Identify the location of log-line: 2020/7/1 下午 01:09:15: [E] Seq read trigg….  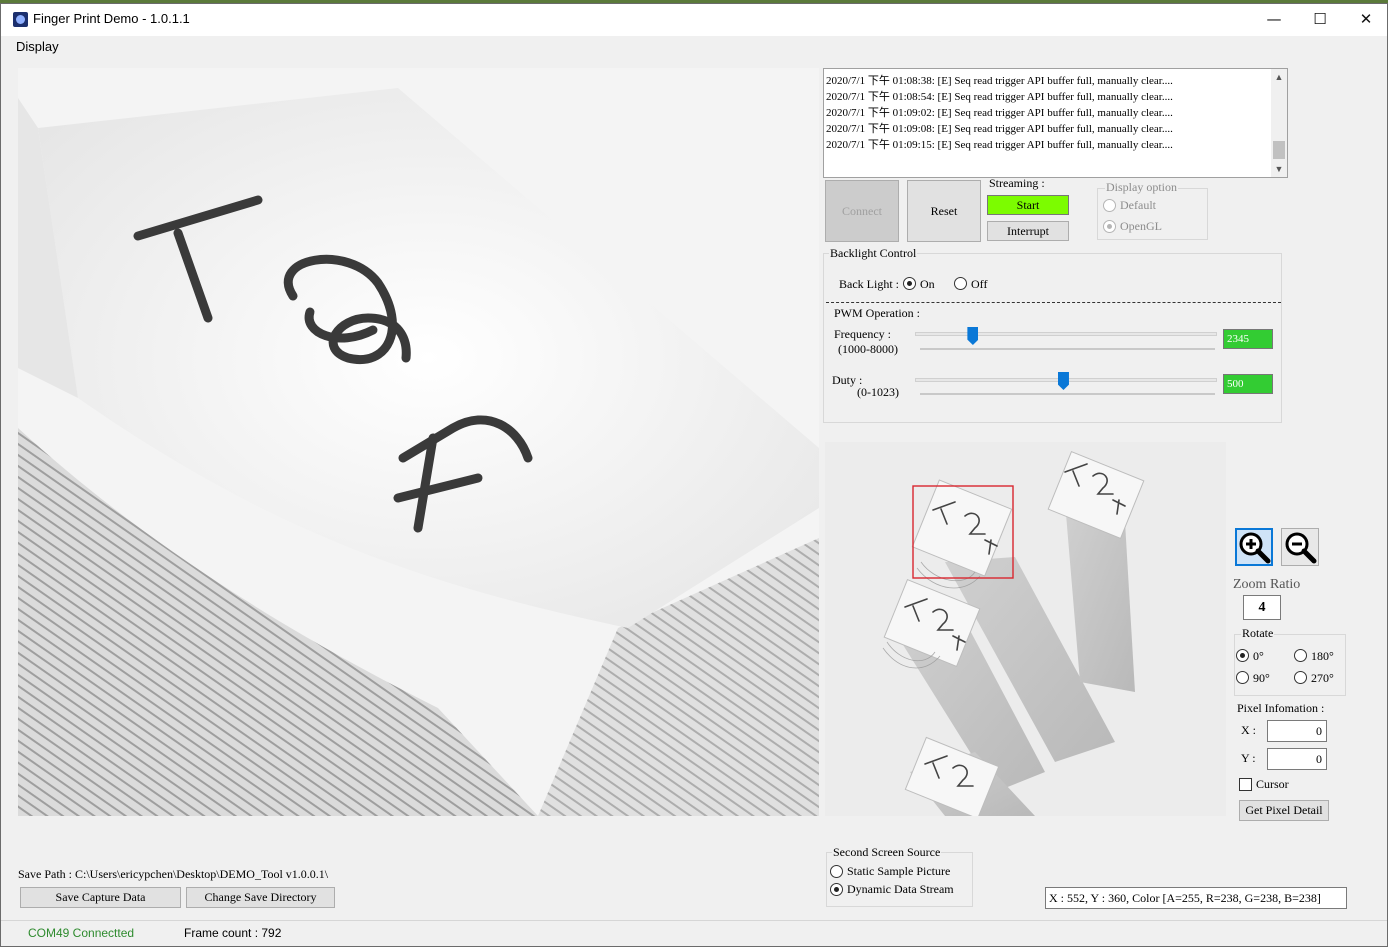
(999, 145).